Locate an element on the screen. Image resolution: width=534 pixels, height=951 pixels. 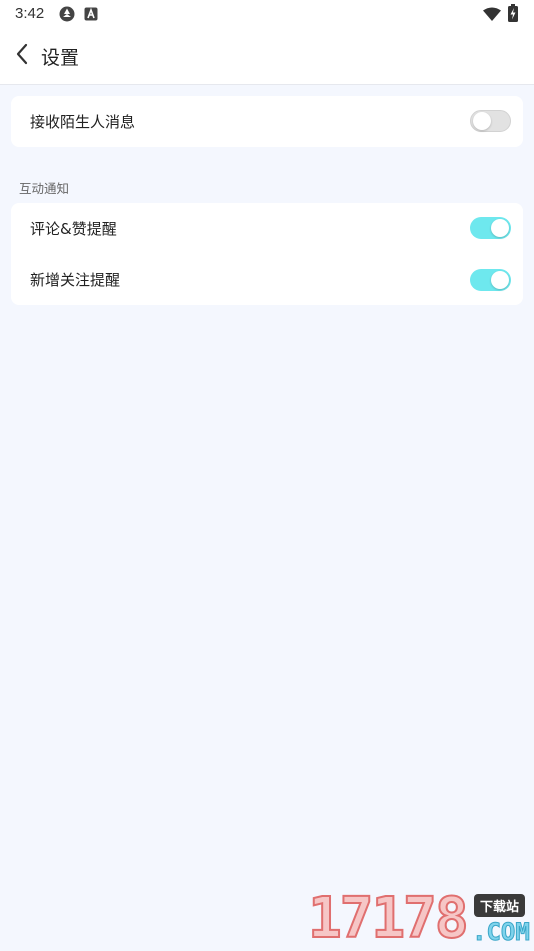
sync-icon is located at coordinates (67, 16).